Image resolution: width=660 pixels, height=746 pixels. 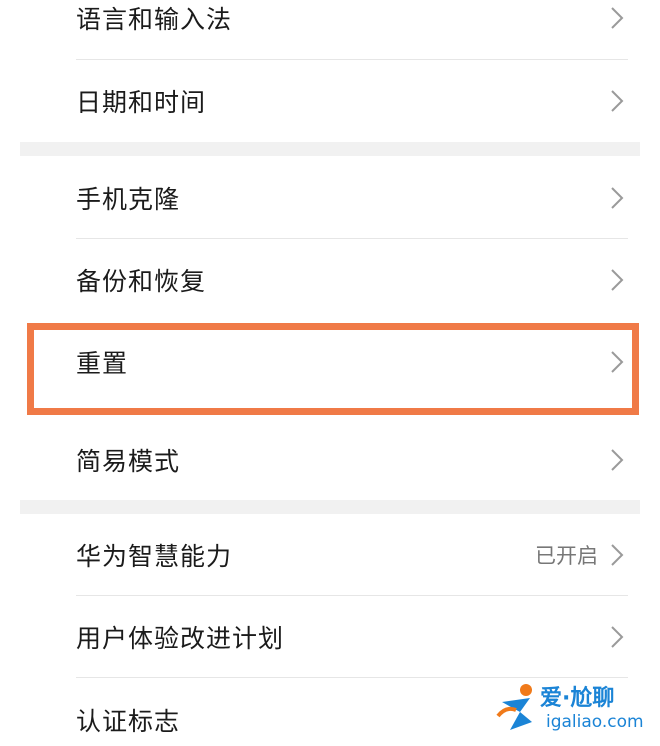 I want to click on settings-item-phone-clone: 手机克隆, so click(x=330, y=198).